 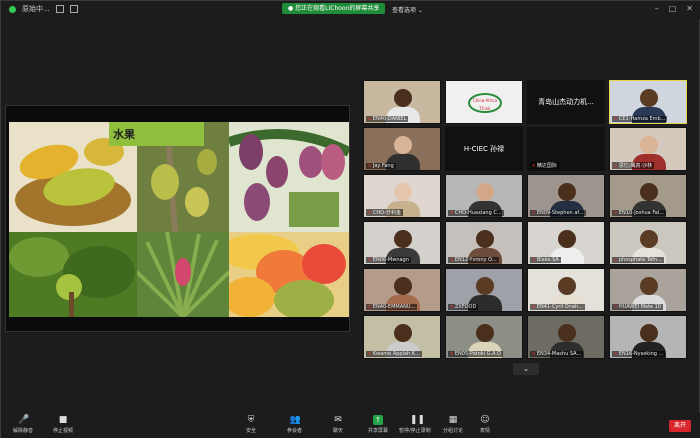 What do you see at coordinates (378, 420) in the screenshot?
I see `share-icon: ↑` at bounding box center [378, 420].